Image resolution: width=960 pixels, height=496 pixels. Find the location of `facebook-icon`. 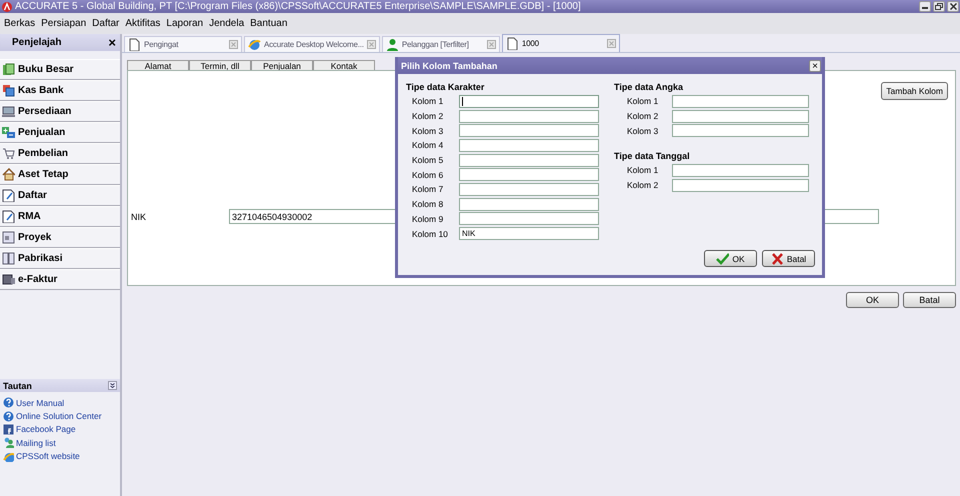

facebook-icon is located at coordinates (8, 429).